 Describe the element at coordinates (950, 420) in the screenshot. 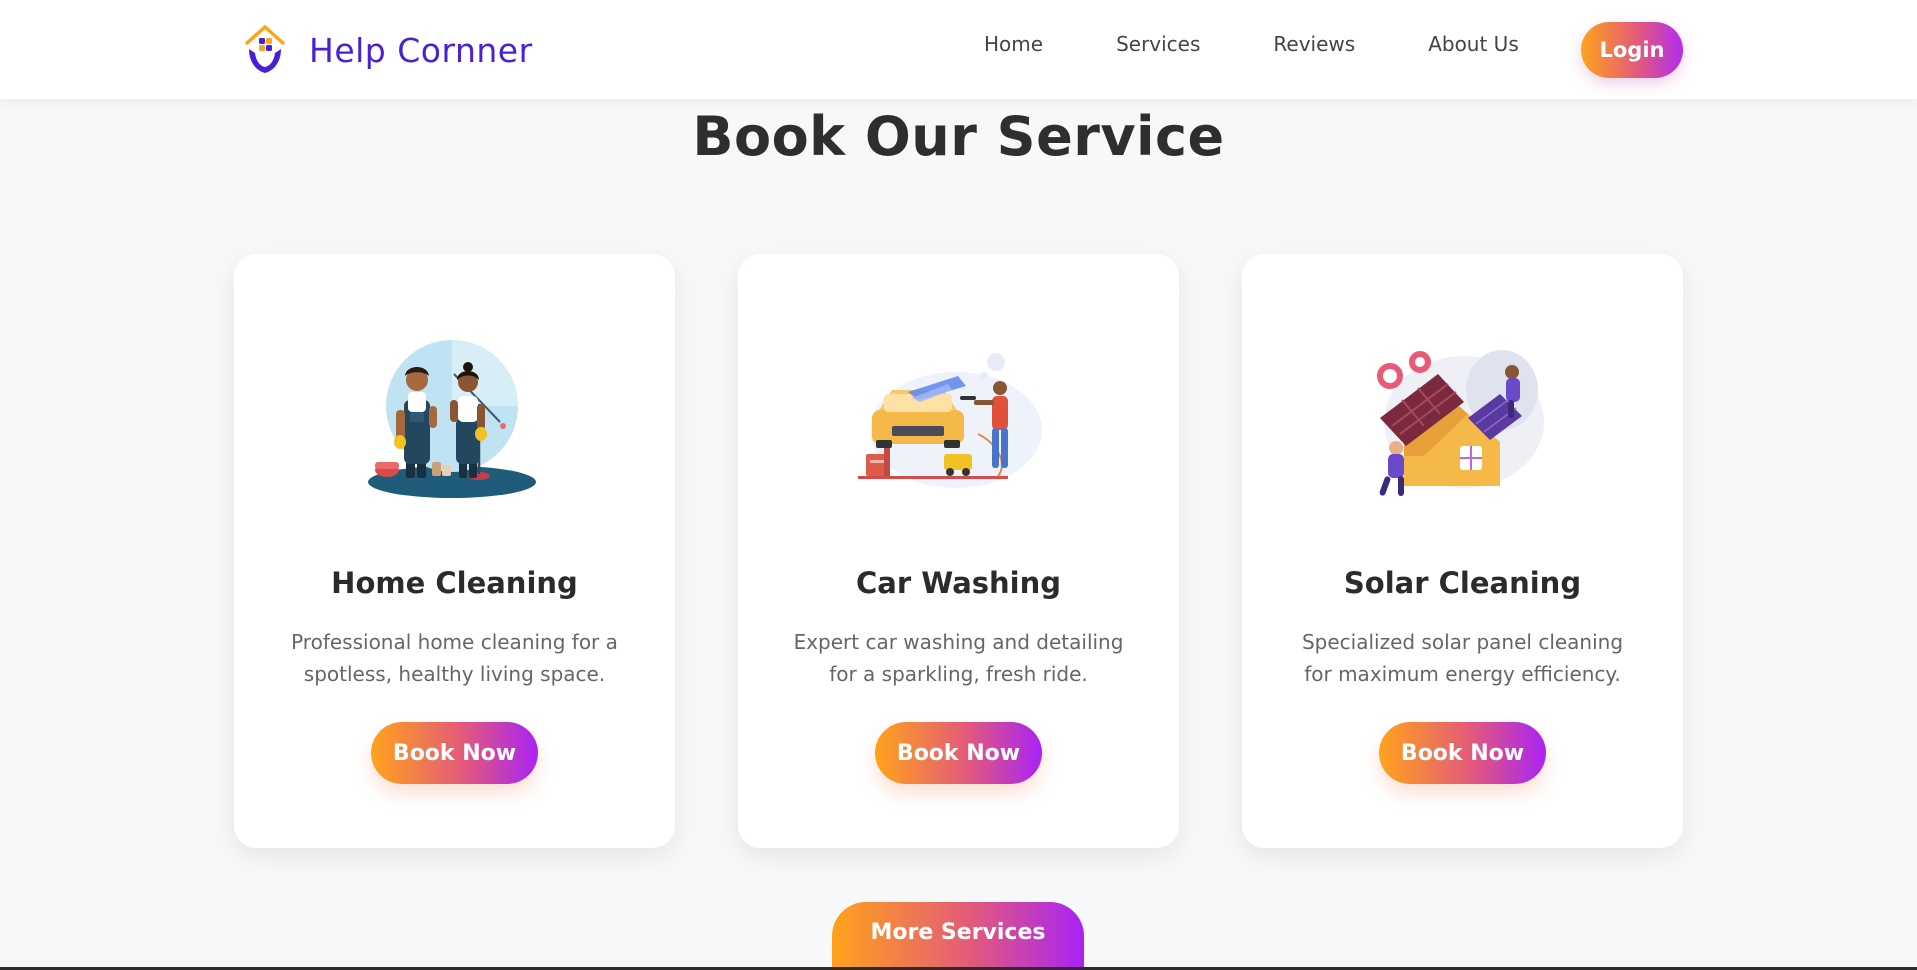

I see `car-washing-image` at that location.